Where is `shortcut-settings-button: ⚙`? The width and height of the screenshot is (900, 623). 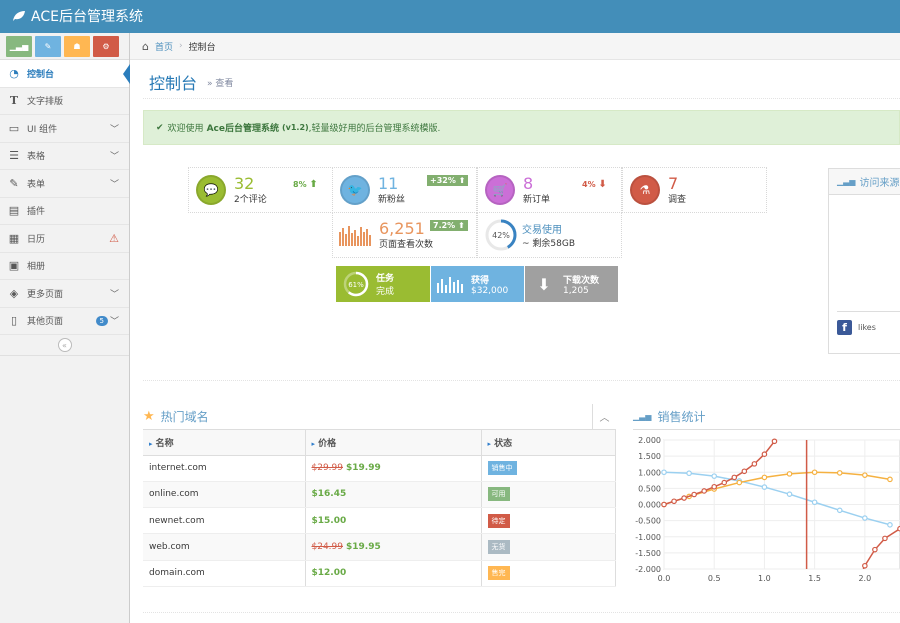
shortcut-settings-button: ⚙ is located at coordinates (106, 46).